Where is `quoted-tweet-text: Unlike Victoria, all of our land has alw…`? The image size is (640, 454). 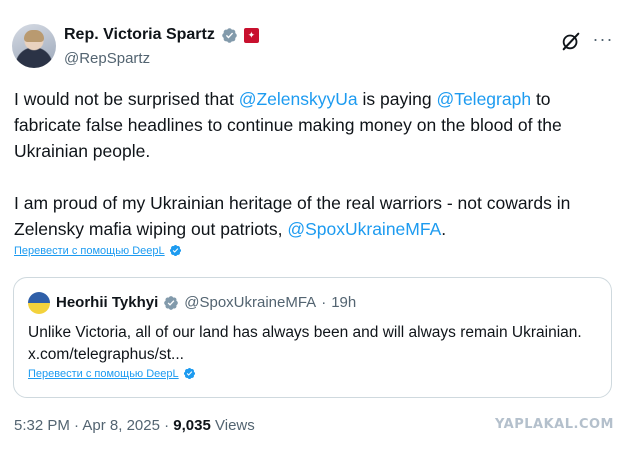
quoted-tweet-text: Unlike Victoria, all of our land has alw… is located at coordinates (305, 343).